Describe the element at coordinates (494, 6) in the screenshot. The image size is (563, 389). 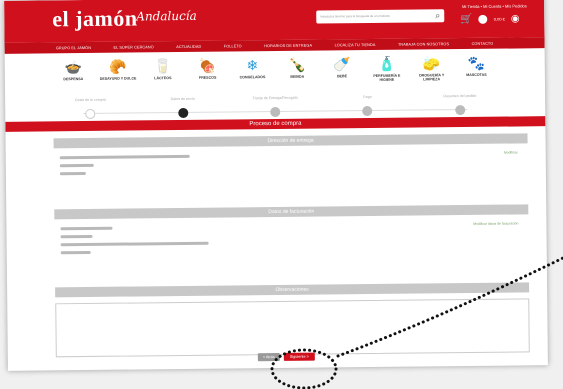
I see `account-links: Mi Tienda • Mi Cuenta • Mis Pedidos` at that location.